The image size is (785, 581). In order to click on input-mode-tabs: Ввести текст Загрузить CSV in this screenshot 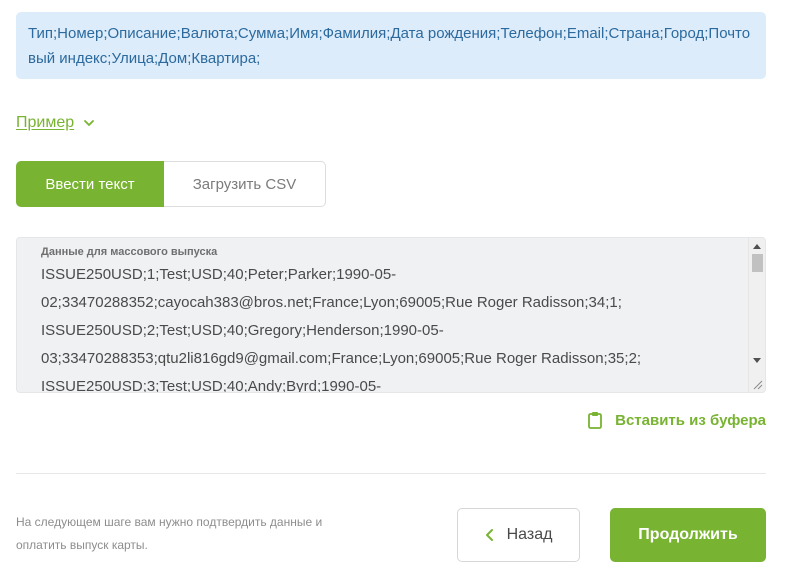, I will do `click(171, 184)`.